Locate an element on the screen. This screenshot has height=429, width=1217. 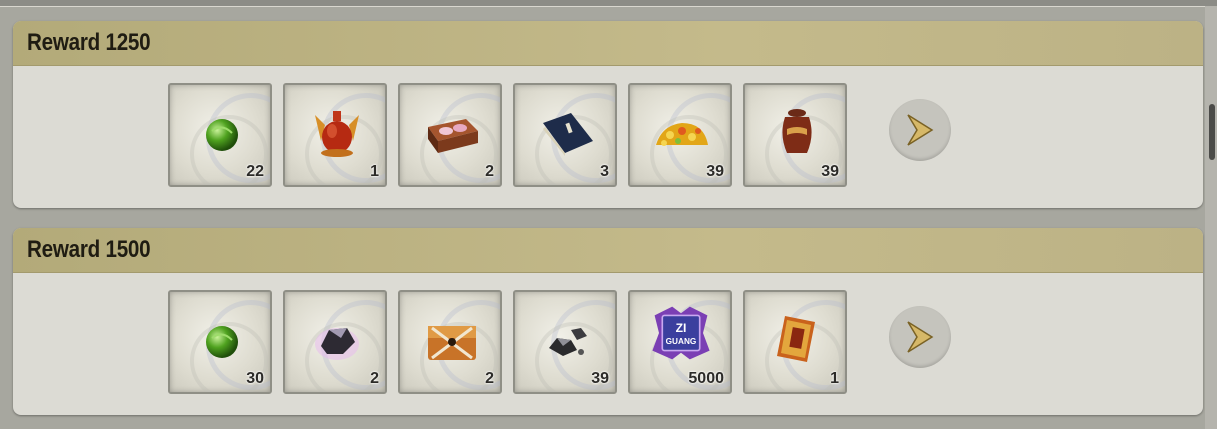
scroll-token-icon is located at coordinates (796, 339).